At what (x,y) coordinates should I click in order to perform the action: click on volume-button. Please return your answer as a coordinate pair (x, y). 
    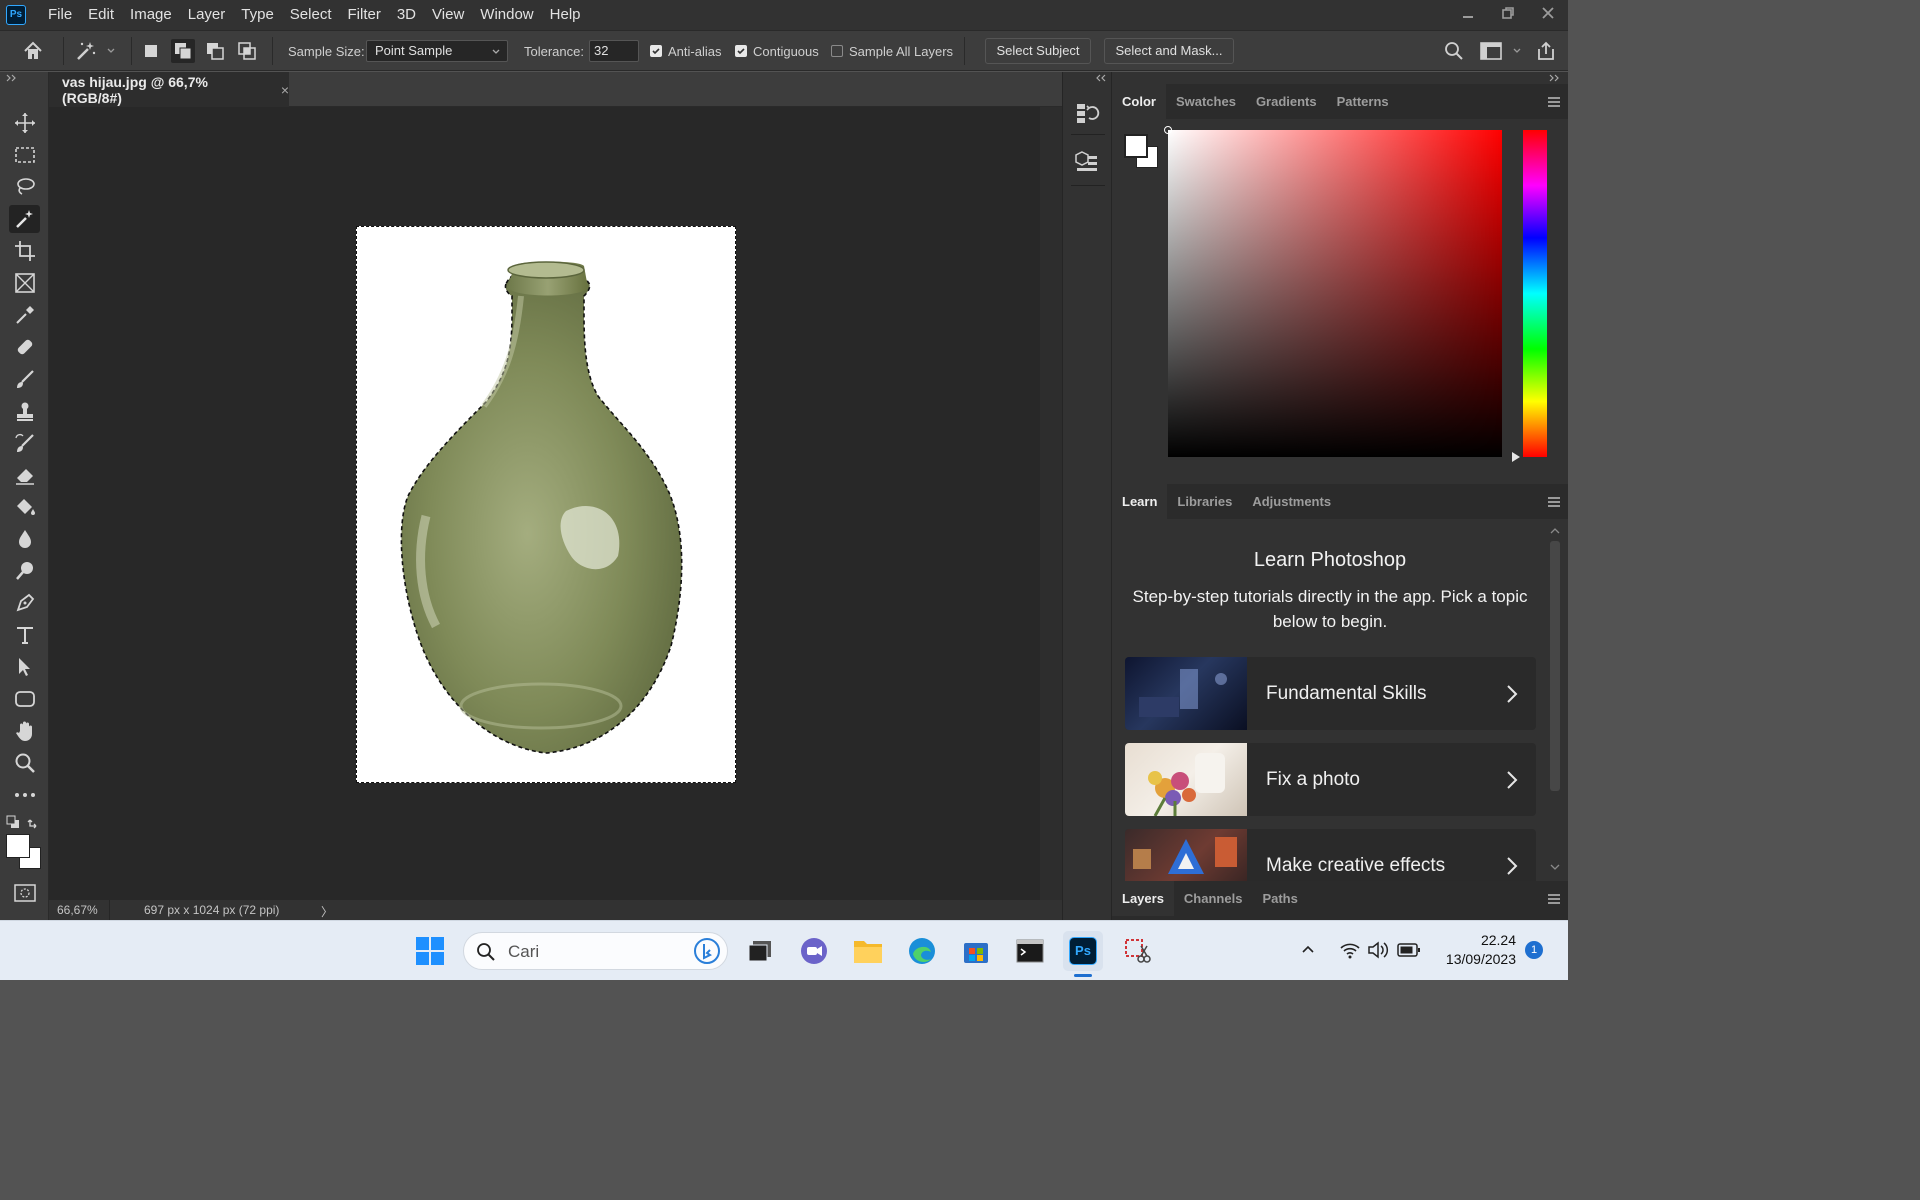
    Looking at the image, I should click on (1378, 950).